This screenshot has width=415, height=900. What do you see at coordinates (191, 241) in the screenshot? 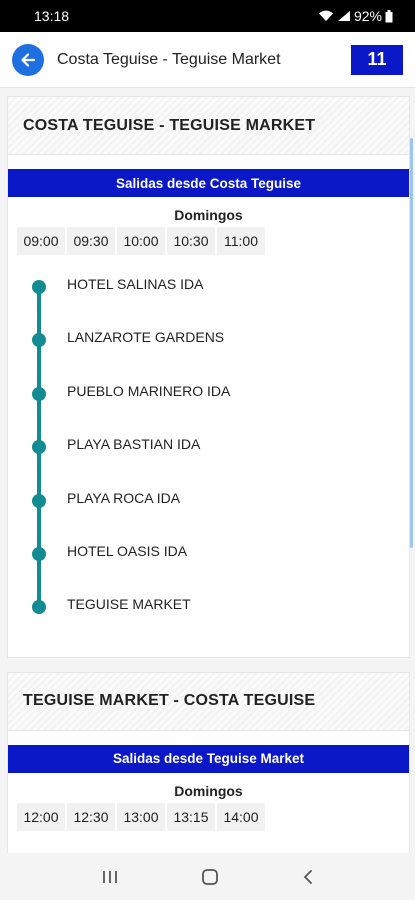
I see `departure-time: 10:30` at bounding box center [191, 241].